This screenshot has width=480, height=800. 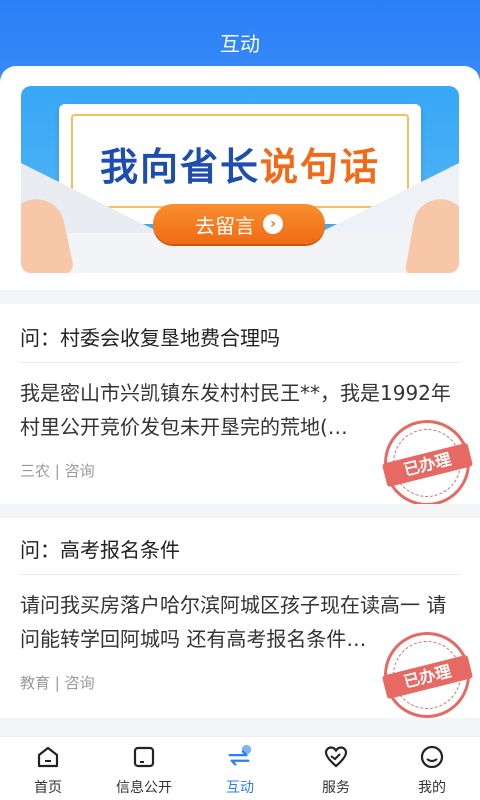 What do you see at coordinates (240, 757) in the screenshot?
I see `interact-icon` at bounding box center [240, 757].